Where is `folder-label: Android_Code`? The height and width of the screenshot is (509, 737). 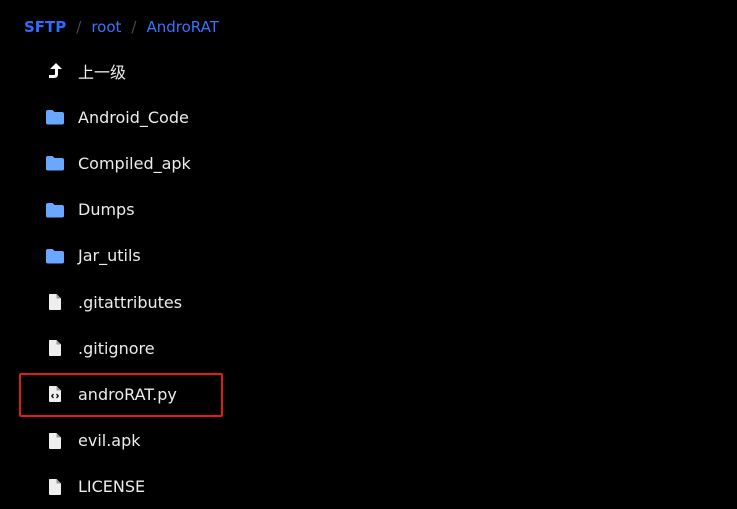 folder-label: Android_Code is located at coordinates (133, 117).